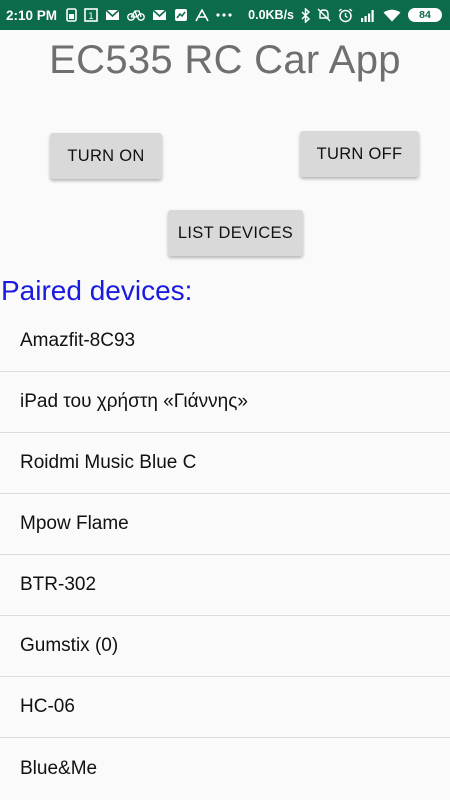 Image resolution: width=450 pixels, height=800 pixels. Describe the element at coordinates (345, 15) in the screenshot. I see `alarm-icon` at that location.